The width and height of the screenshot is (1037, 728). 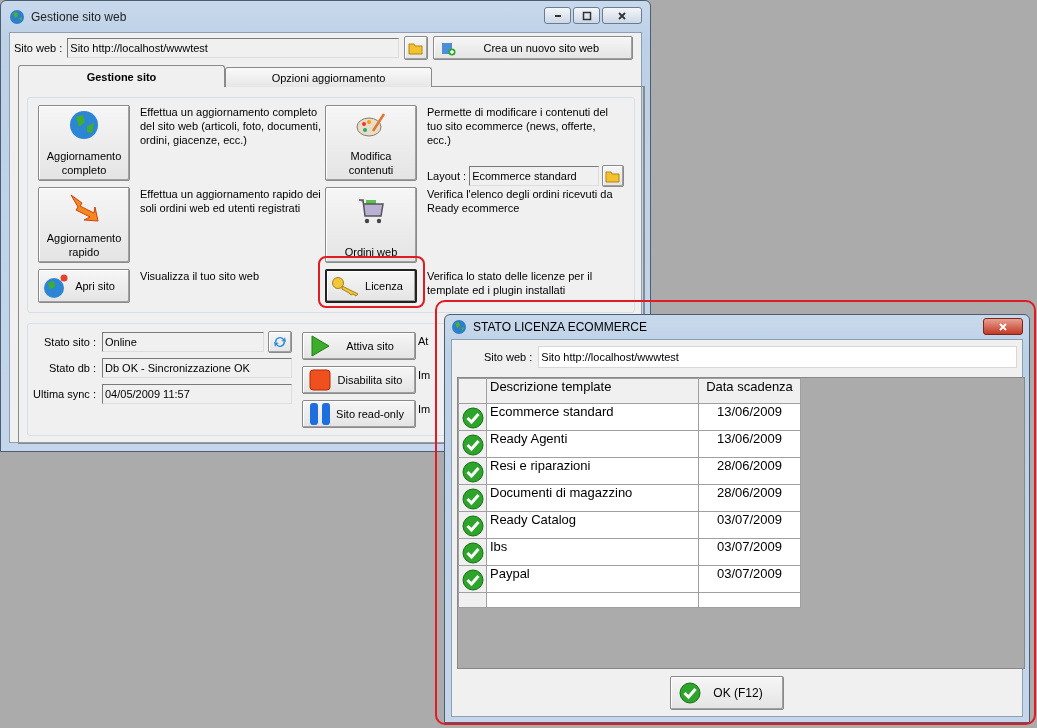 I want to click on tab: Gestione sito, so click(x=121, y=76).